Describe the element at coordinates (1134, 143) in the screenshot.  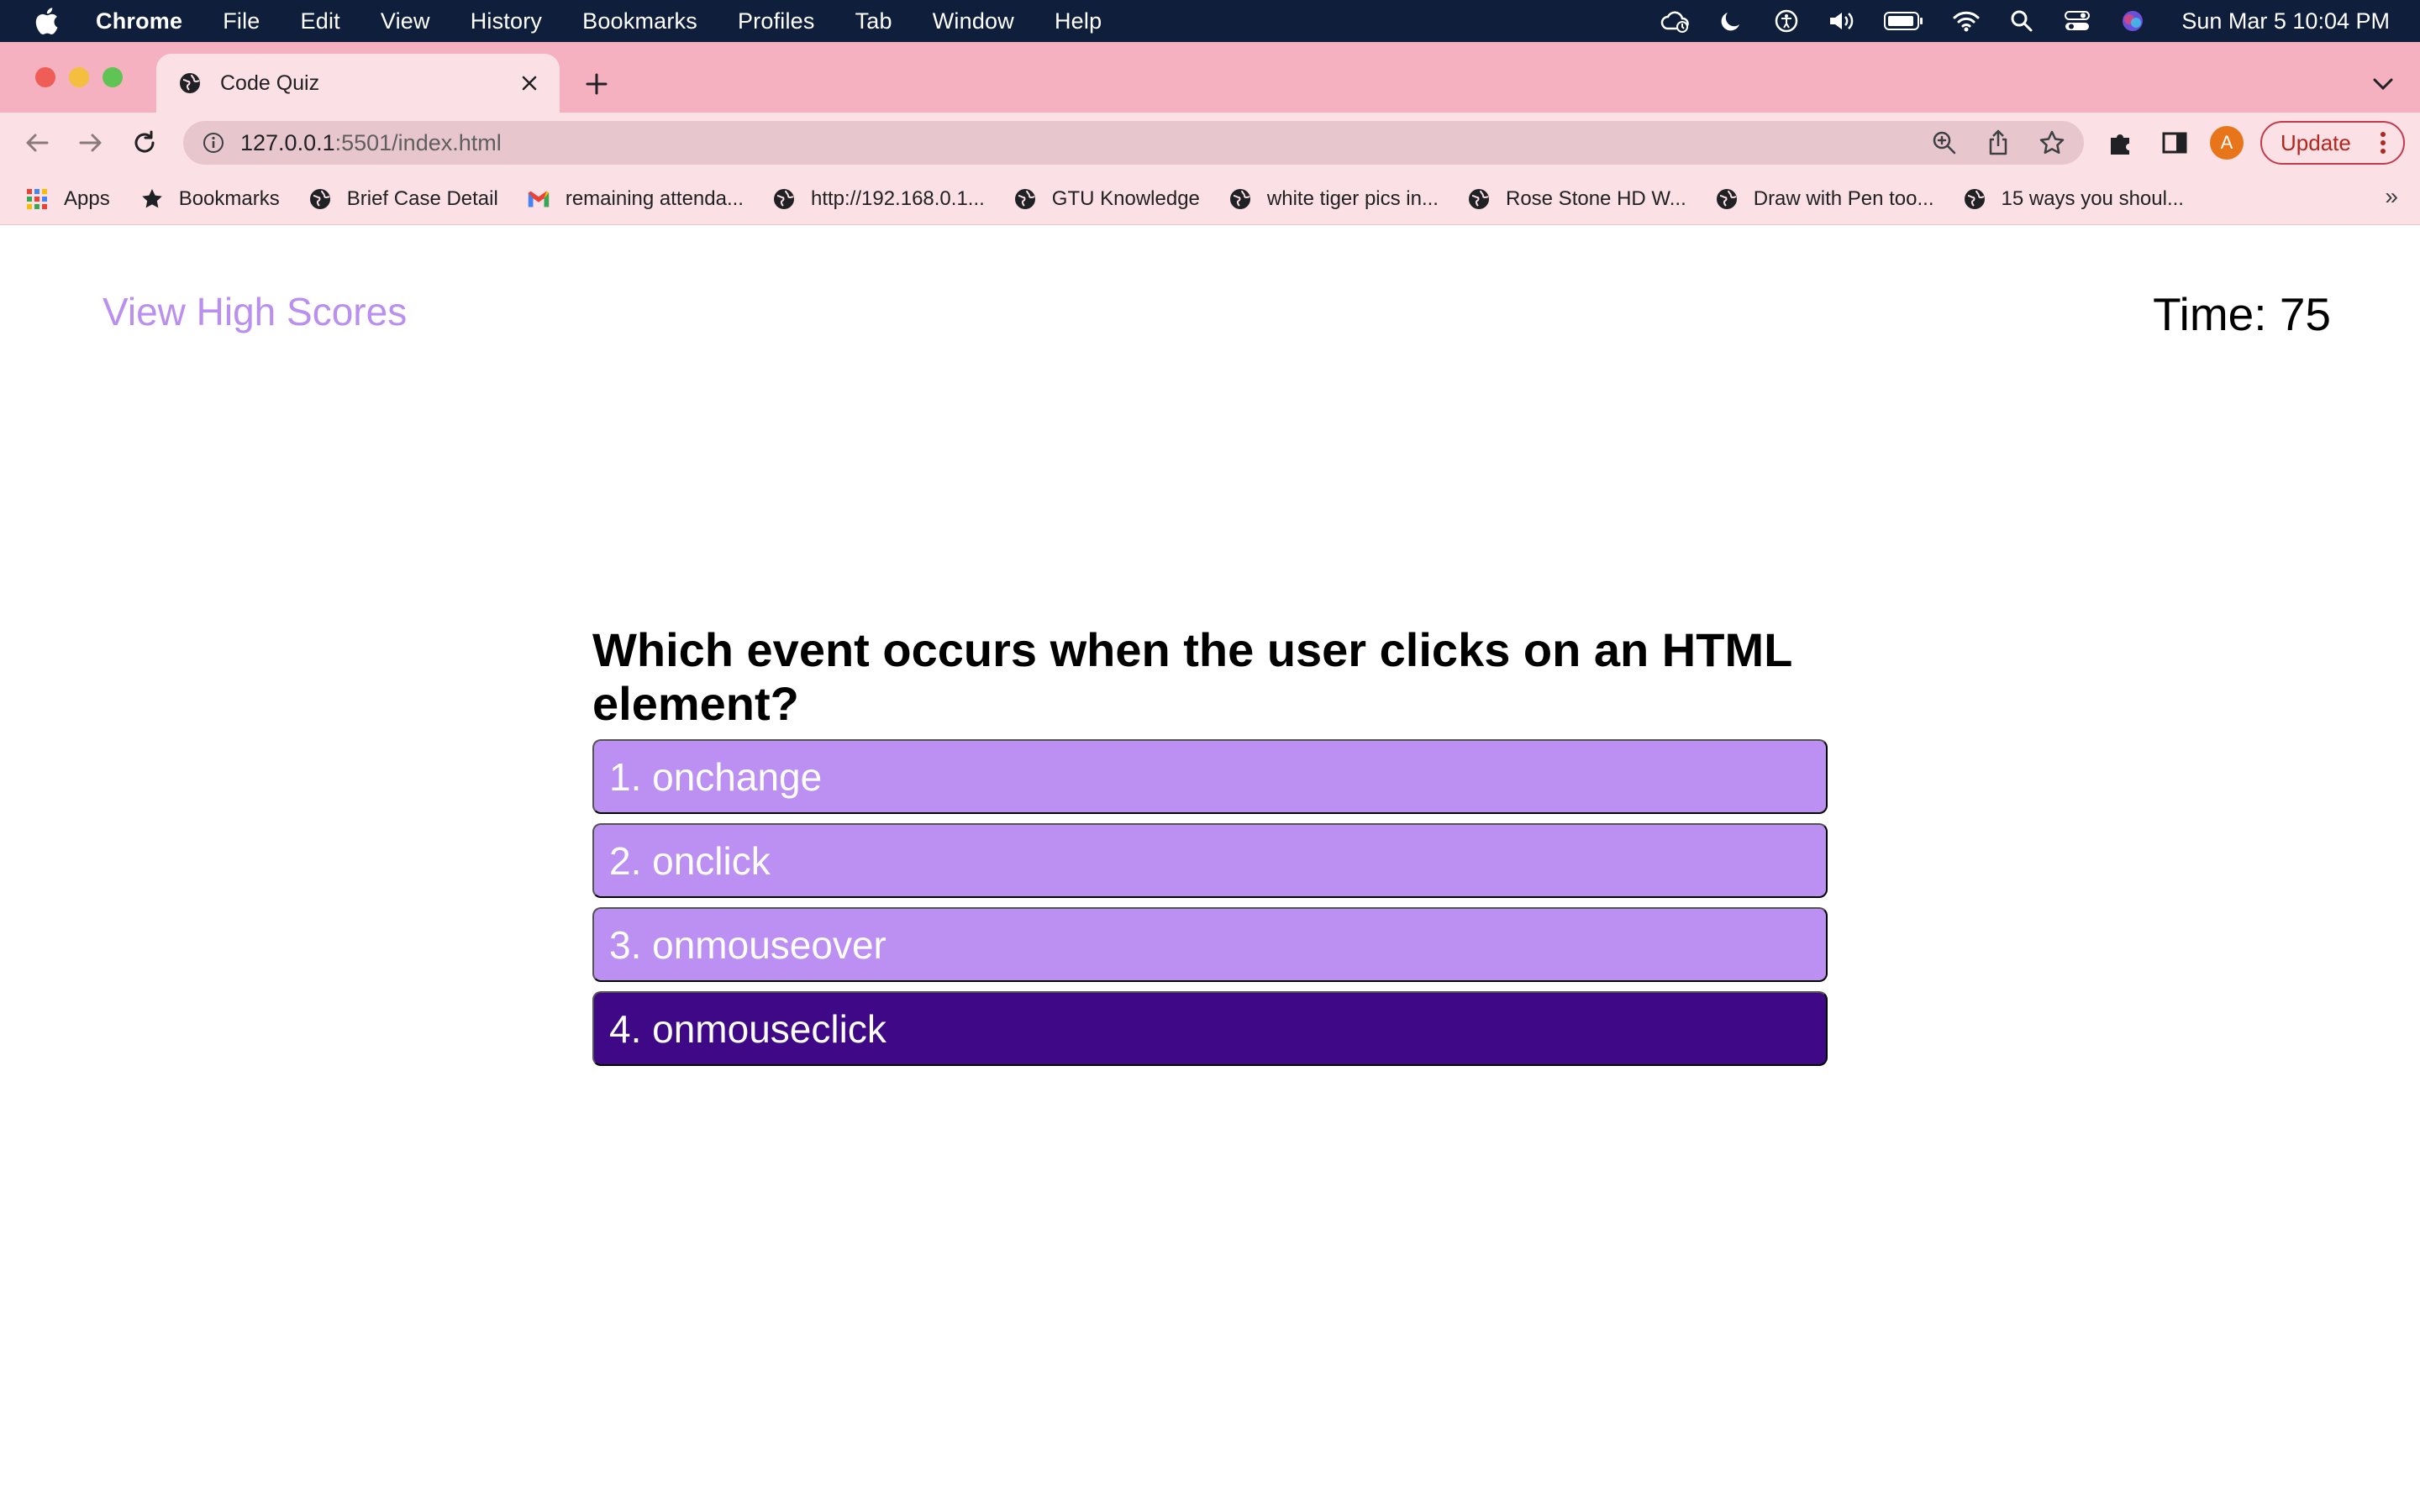
I see `address-bar: 127.0.0.1:5501/index.html` at that location.